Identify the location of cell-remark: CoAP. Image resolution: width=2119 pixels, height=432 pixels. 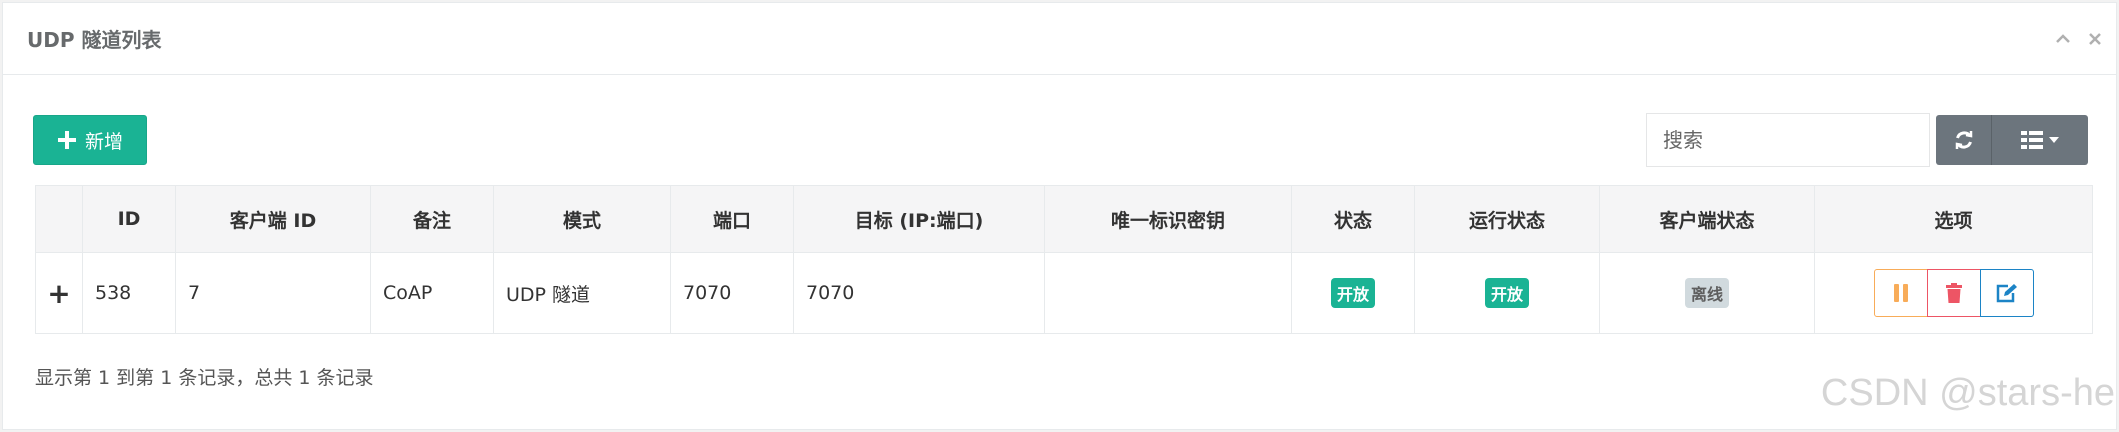
(432, 293).